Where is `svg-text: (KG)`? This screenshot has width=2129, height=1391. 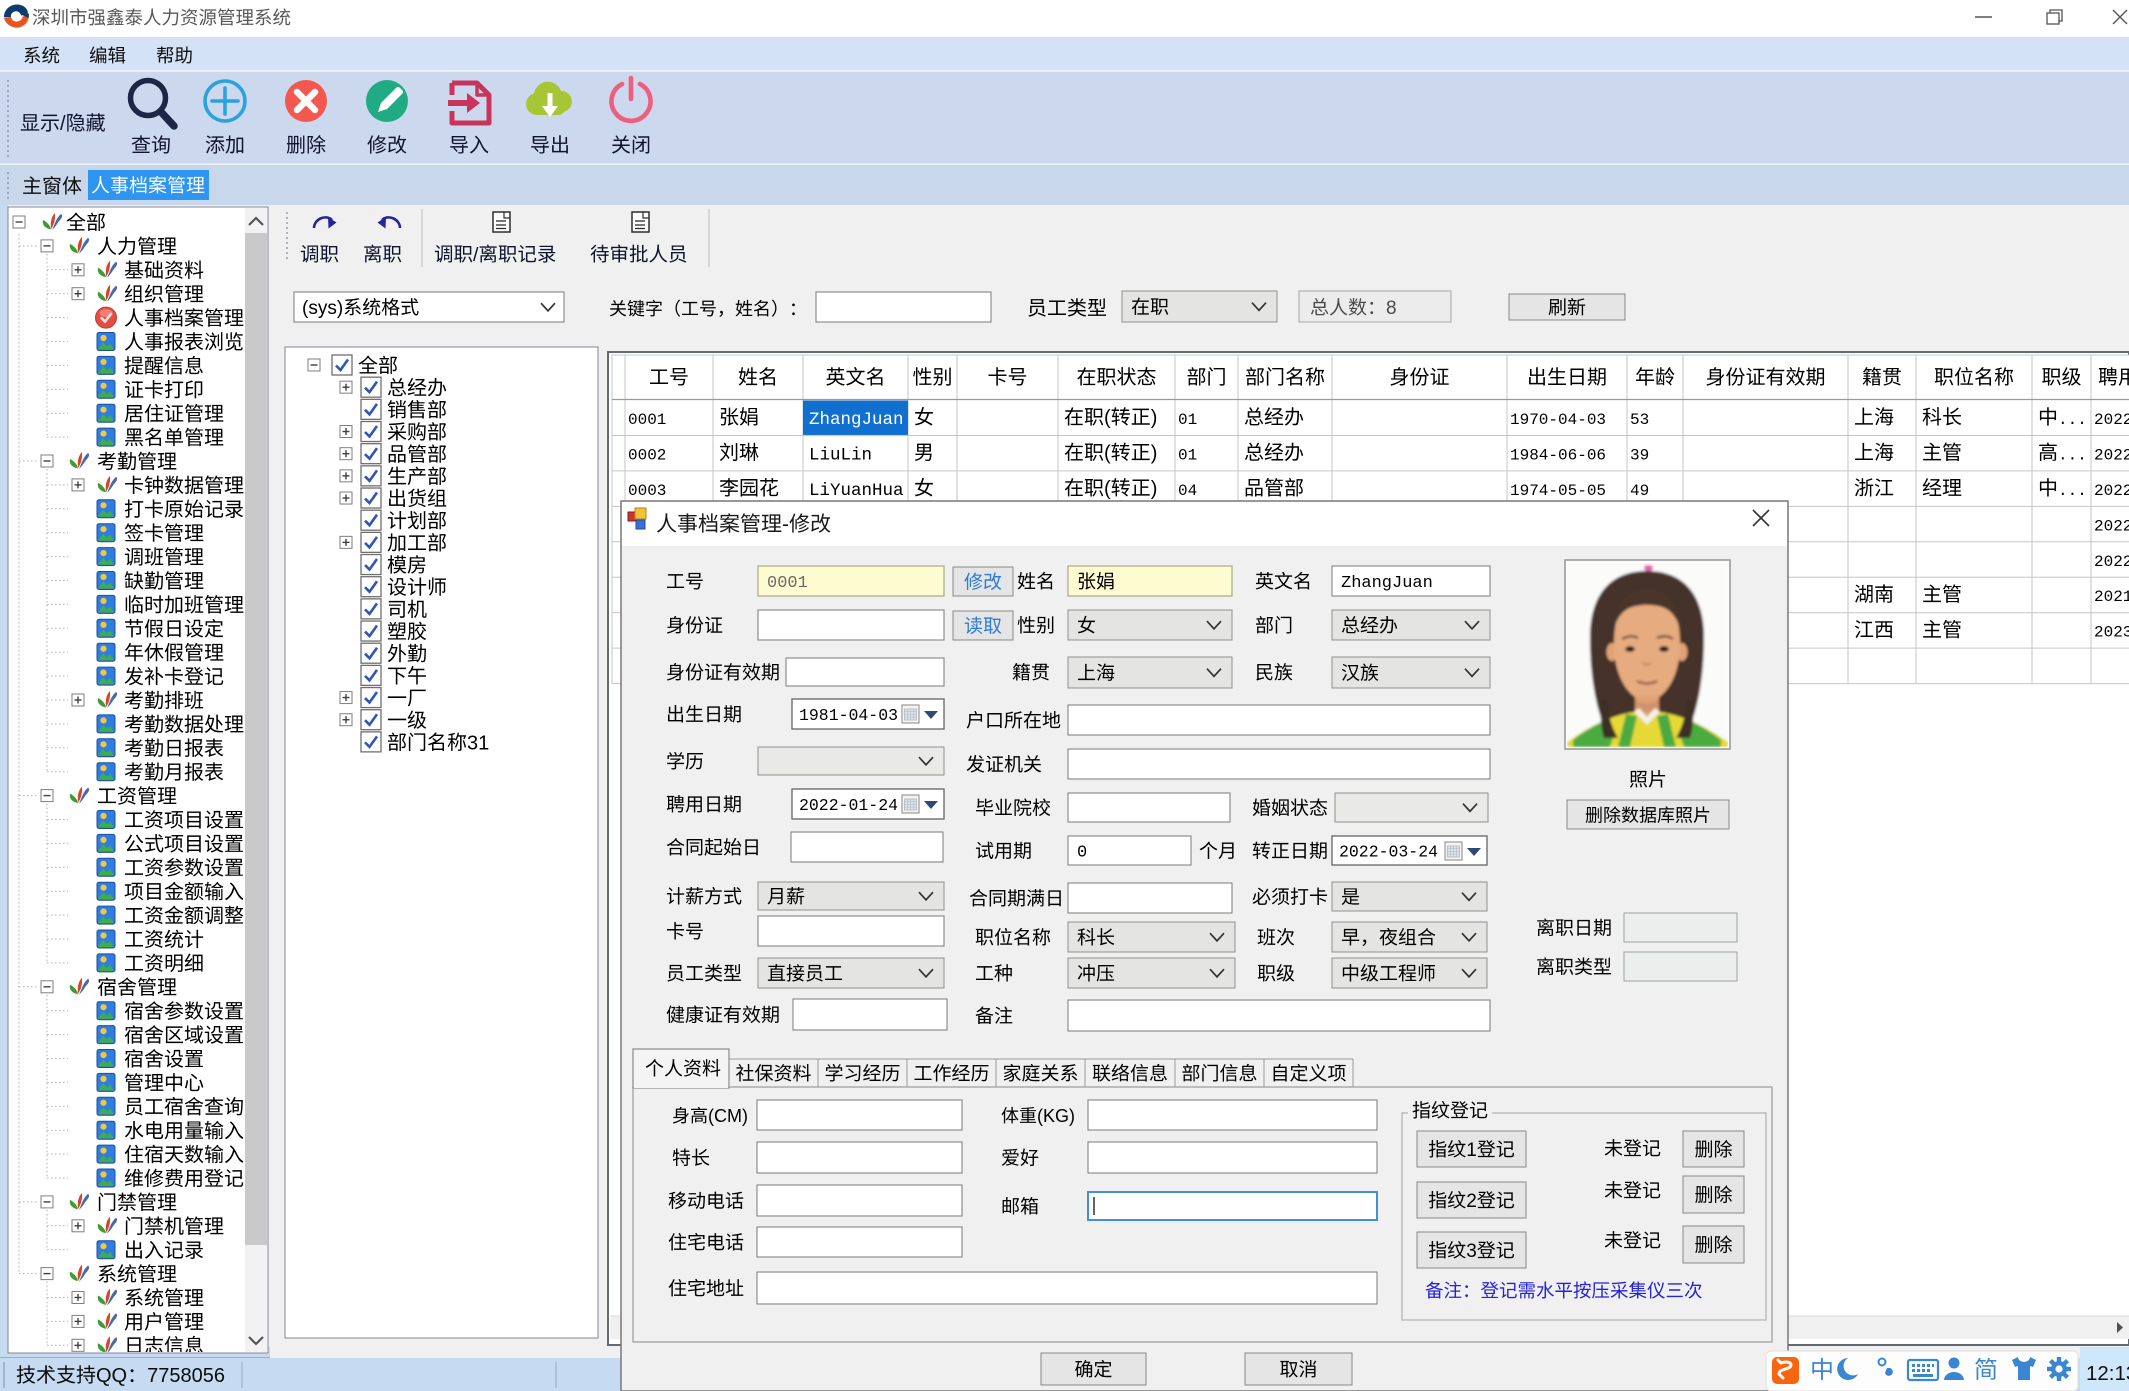
svg-text: (KG) is located at coordinates (1056, 1116).